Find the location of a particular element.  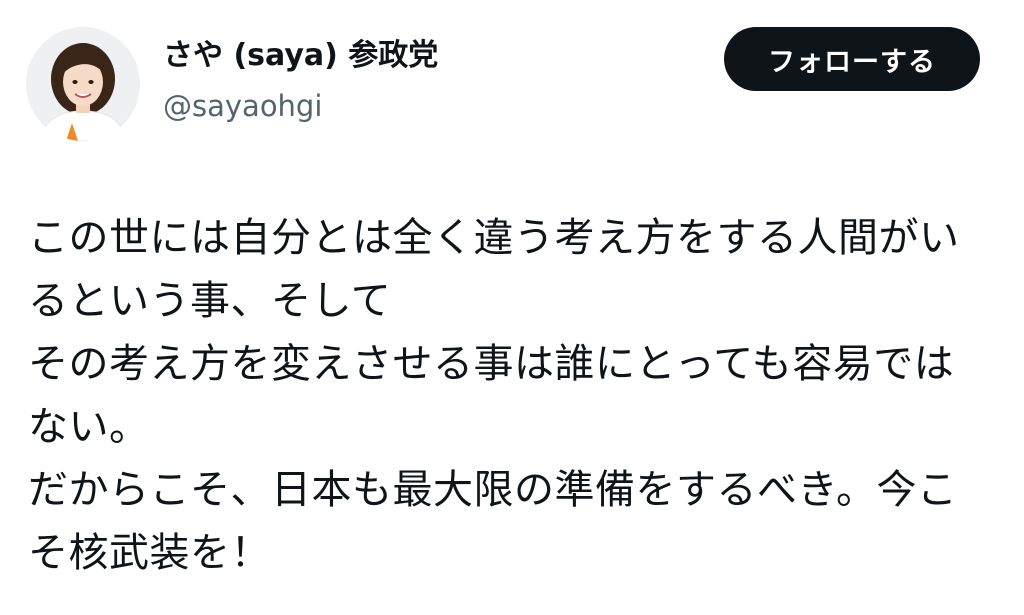

post-text-line: そ核武装を！ is located at coordinates (149, 553).